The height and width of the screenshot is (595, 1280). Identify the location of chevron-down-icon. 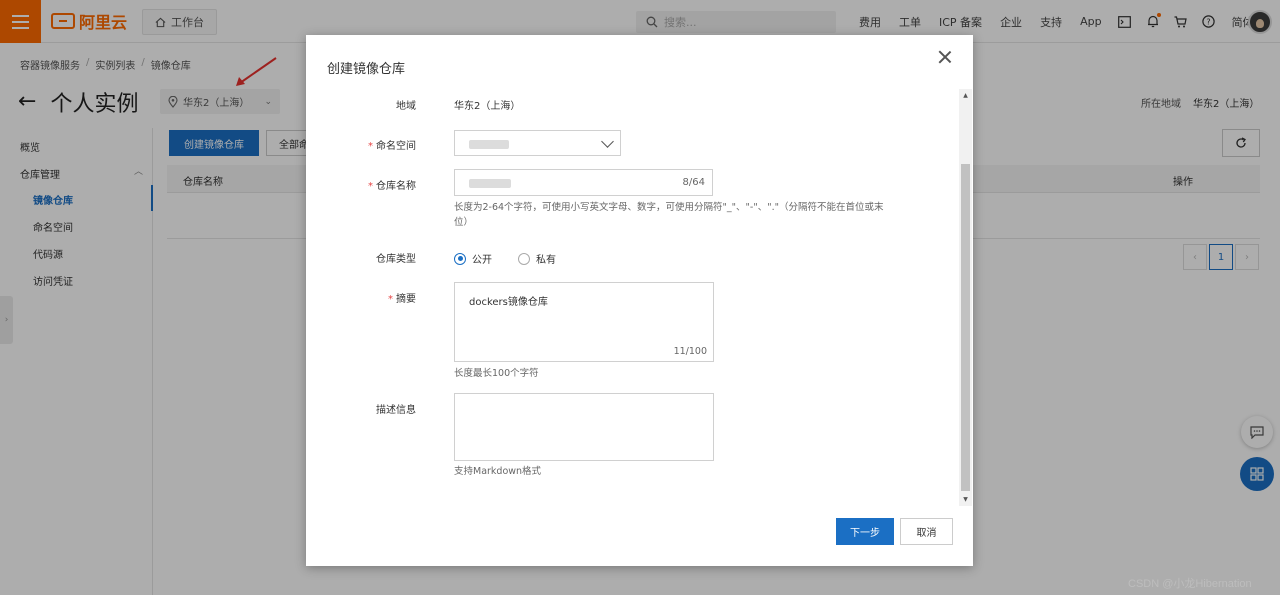
(607, 141).